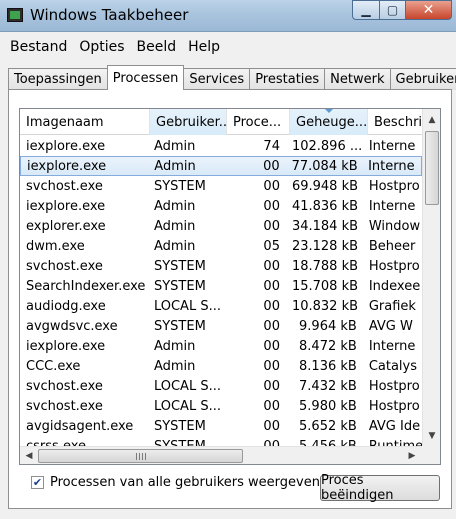 The image size is (456, 519). What do you see at coordinates (55, 246) in the screenshot?
I see `cell-imagename: dwm.exe` at bounding box center [55, 246].